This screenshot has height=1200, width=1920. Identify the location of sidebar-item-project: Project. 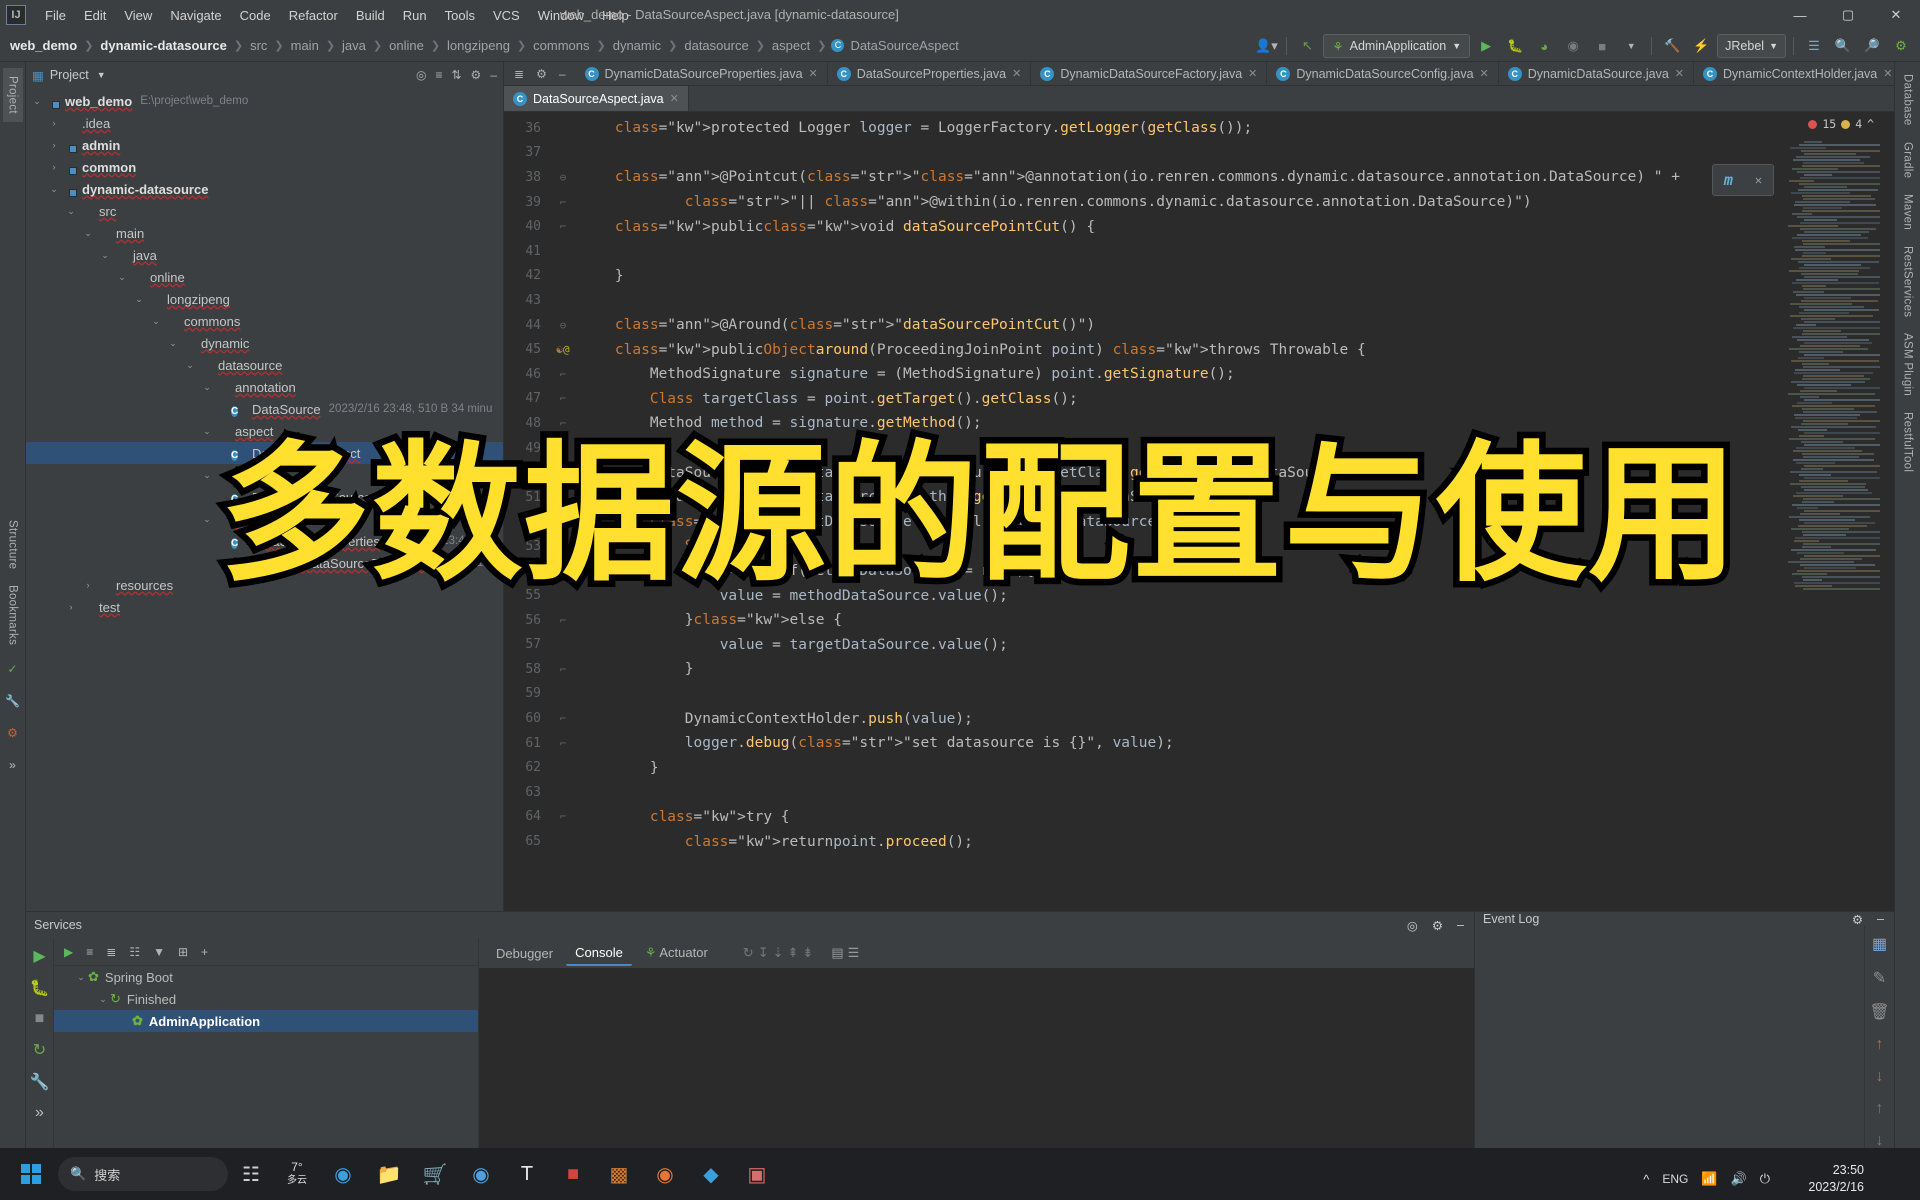
(12, 95).